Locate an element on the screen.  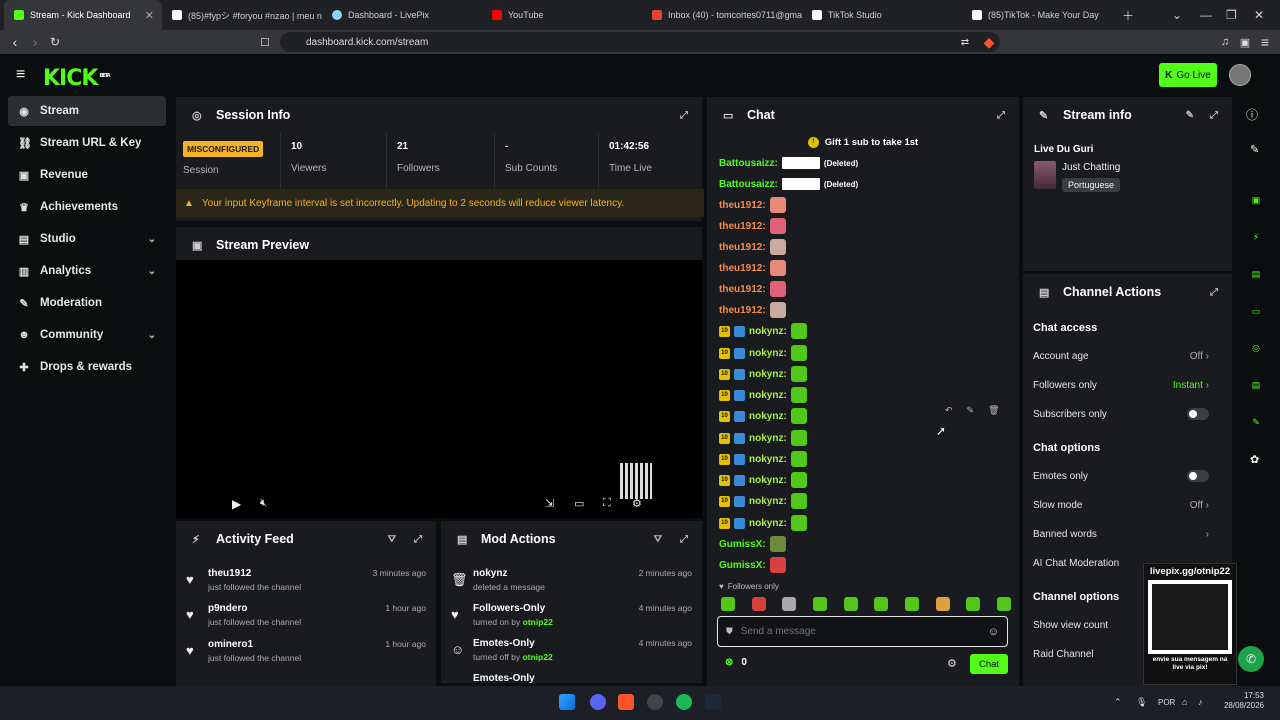
windows-start-icon is located at coordinates (567, 702).